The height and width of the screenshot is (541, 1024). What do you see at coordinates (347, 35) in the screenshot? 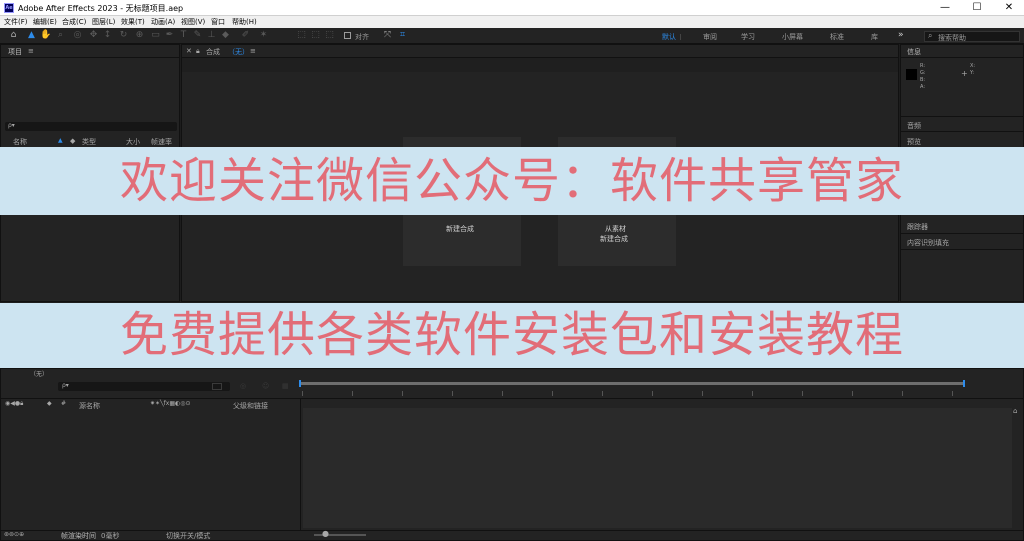
I see `snap-checkbox` at bounding box center [347, 35].